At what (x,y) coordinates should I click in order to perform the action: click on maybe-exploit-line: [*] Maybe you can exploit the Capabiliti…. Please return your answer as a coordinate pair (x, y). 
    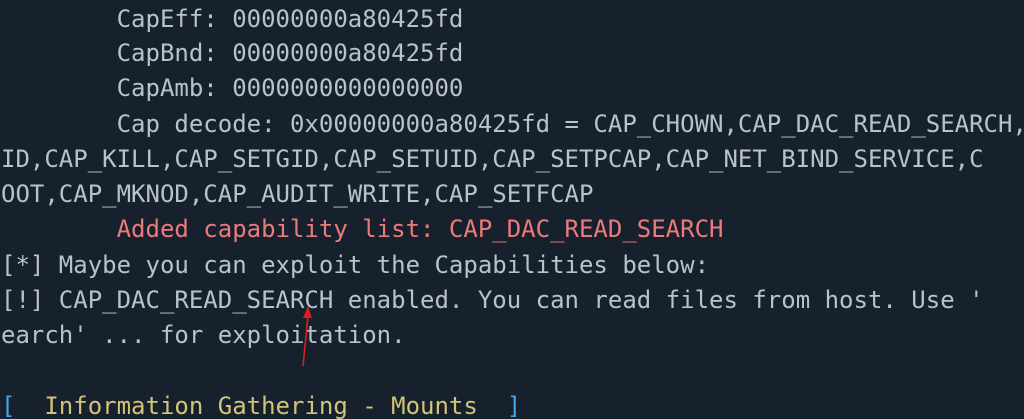
    Looking at the image, I should click on (355, 265).